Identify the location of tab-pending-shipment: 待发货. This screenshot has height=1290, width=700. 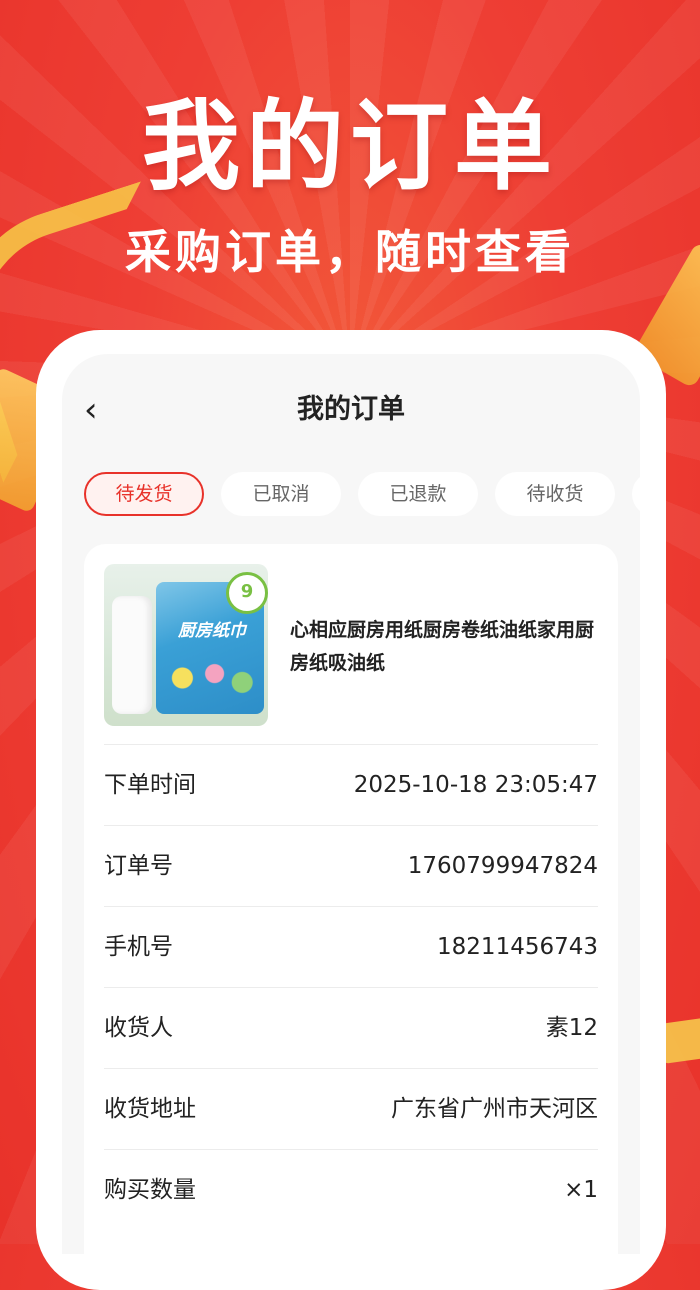
(144, 494).